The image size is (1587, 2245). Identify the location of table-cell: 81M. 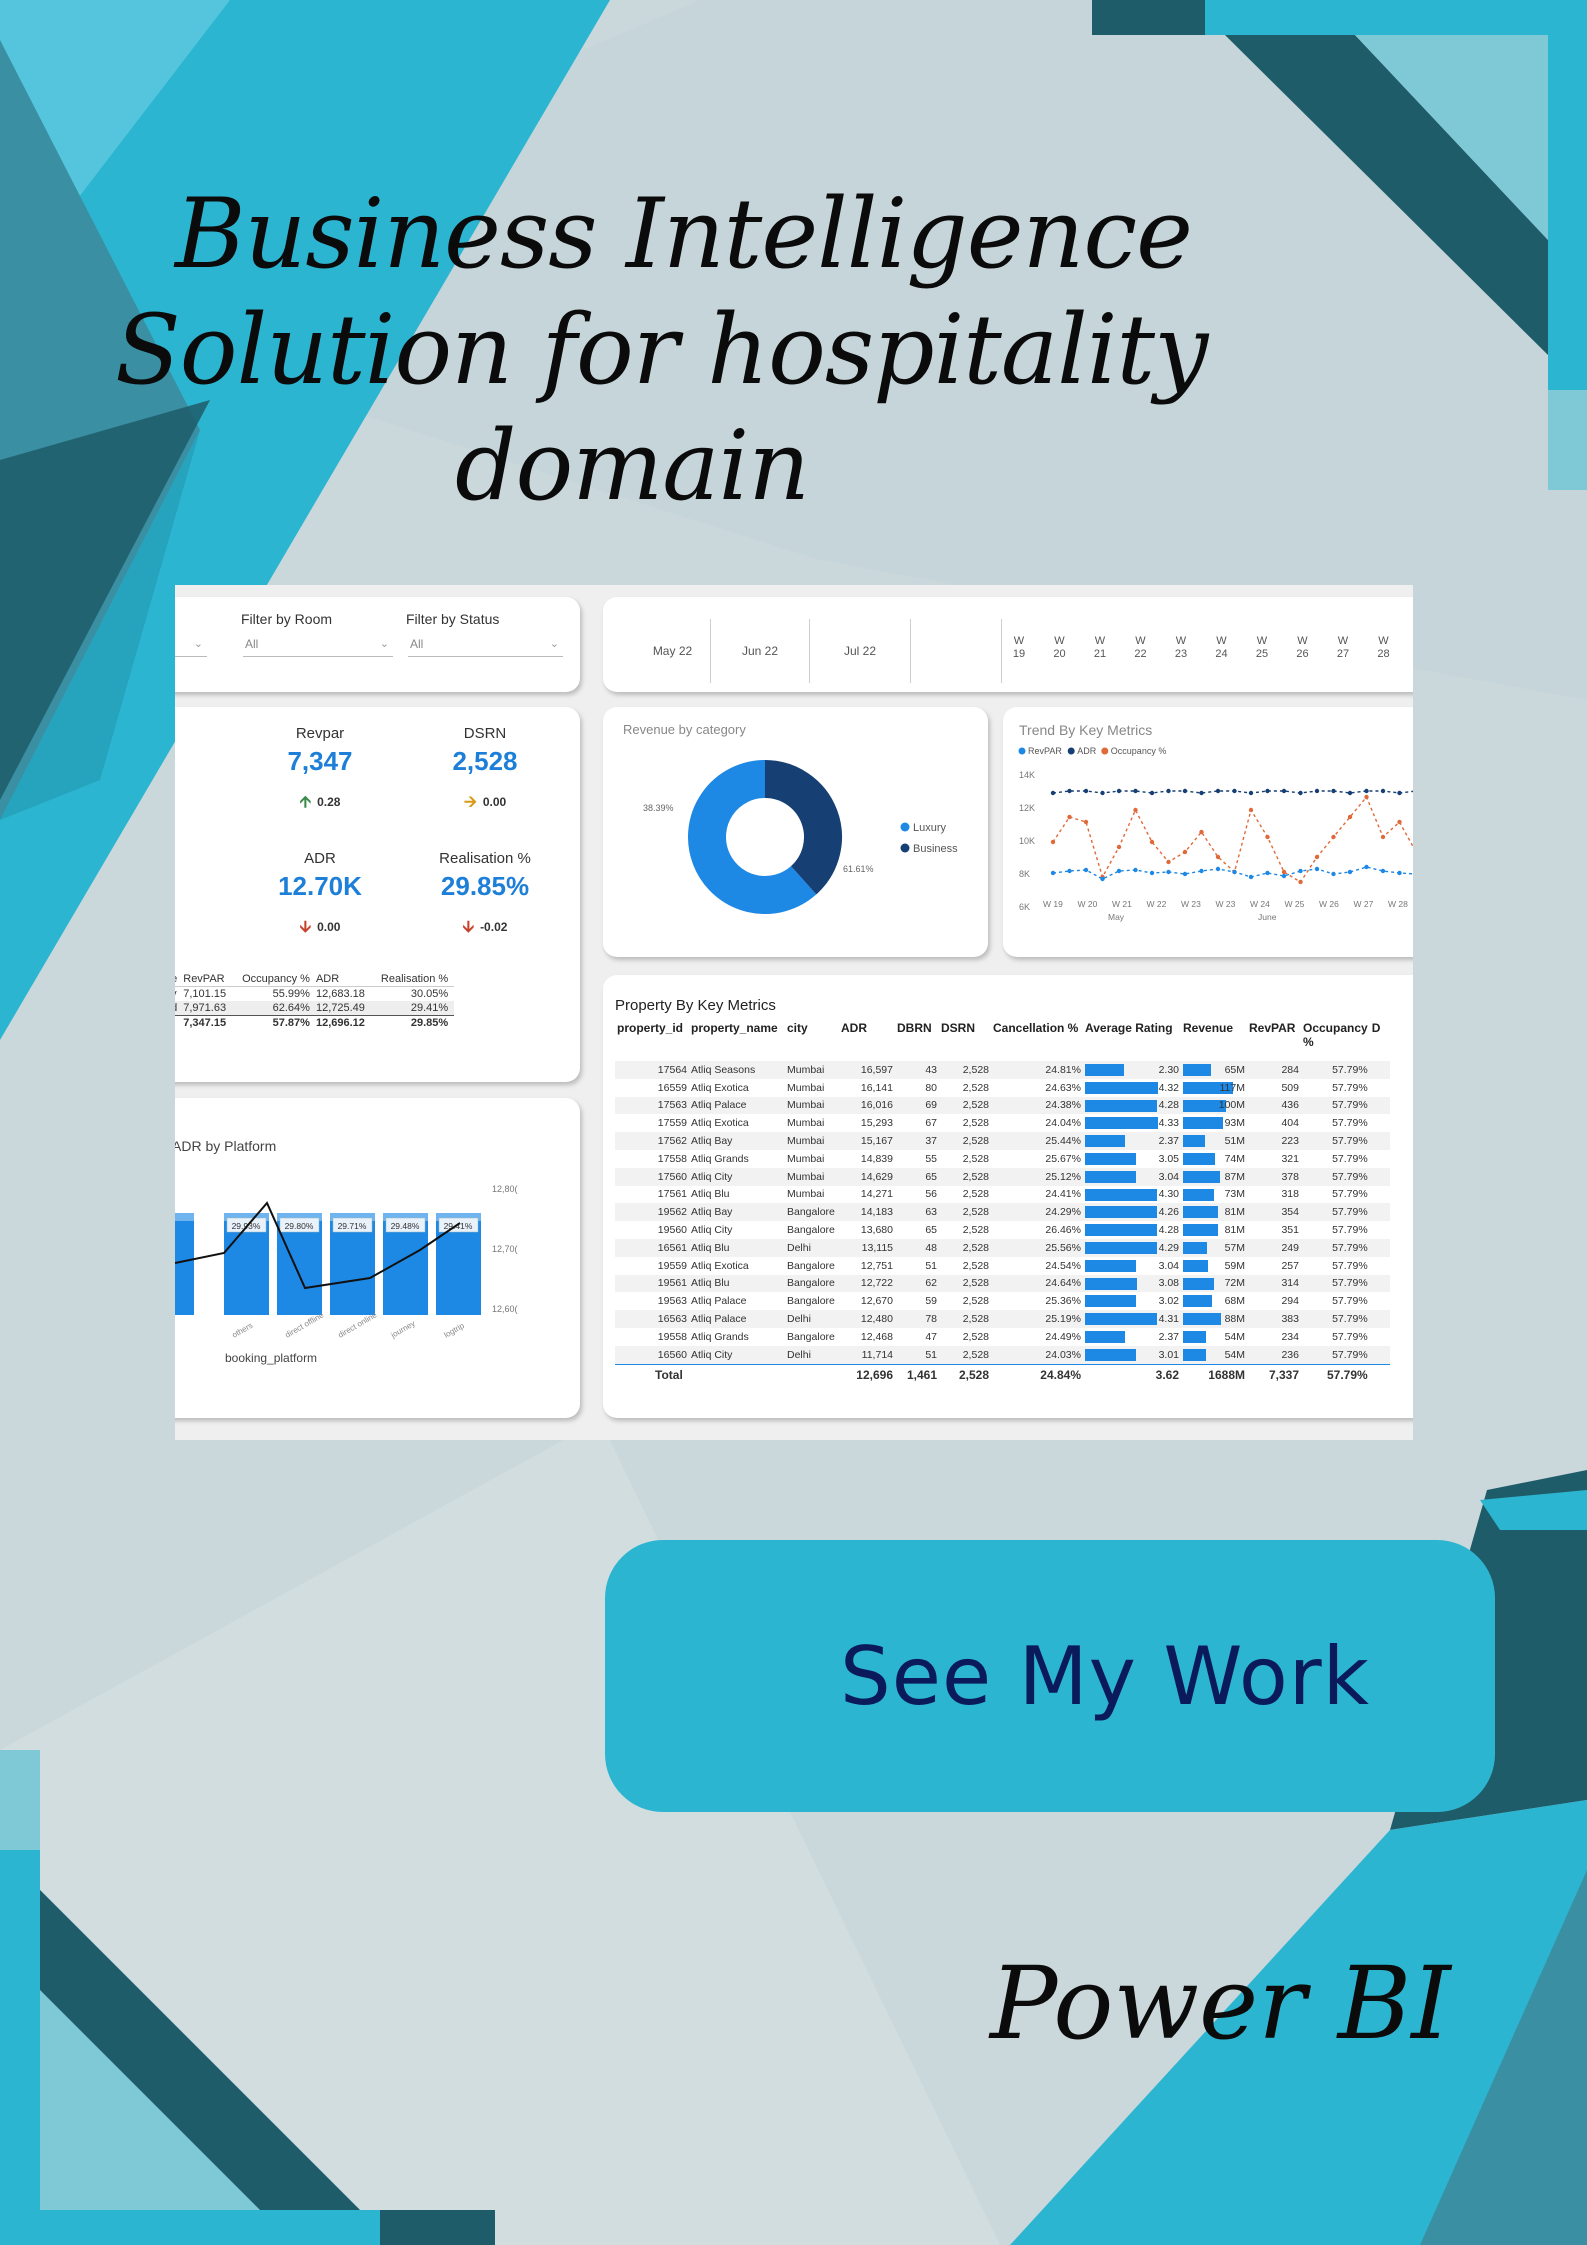
(1214, 1212).